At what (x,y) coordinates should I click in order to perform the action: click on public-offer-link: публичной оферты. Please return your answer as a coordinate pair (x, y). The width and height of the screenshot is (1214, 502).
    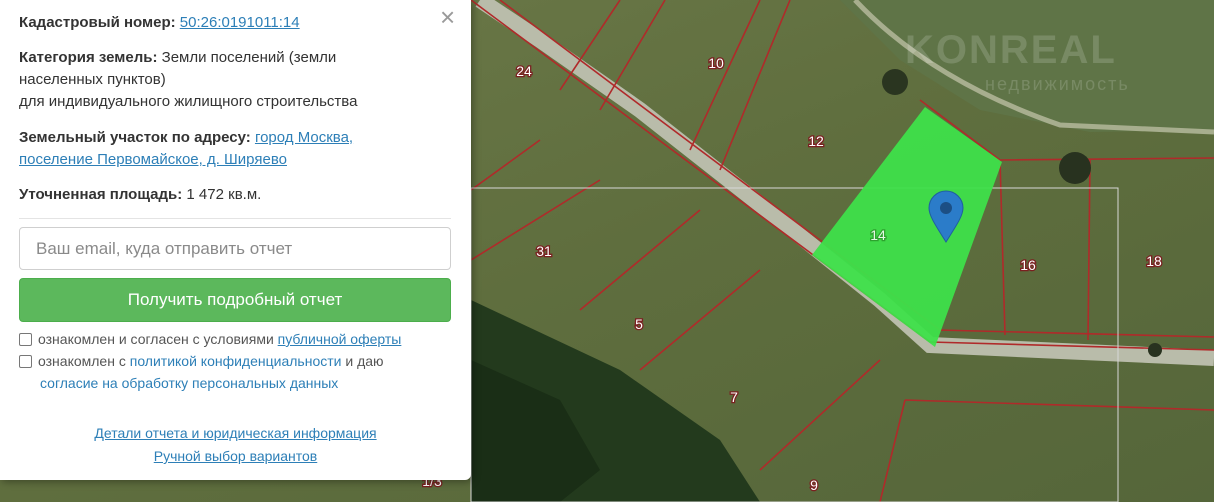
    Looking at the image, I should click on (340, 339).